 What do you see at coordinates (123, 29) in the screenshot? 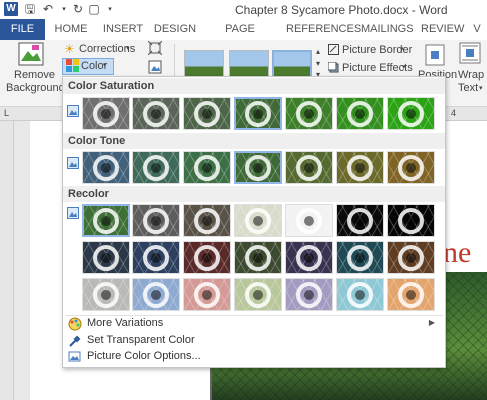
I see `tab-insert: INSERT` at bounding box center [123, 29].